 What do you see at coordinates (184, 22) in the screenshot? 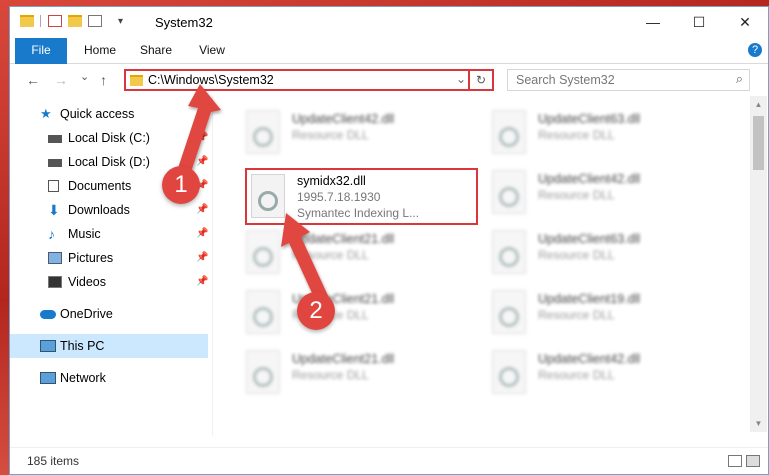
I see `window-title: System32` at bounding box center [184, 22].